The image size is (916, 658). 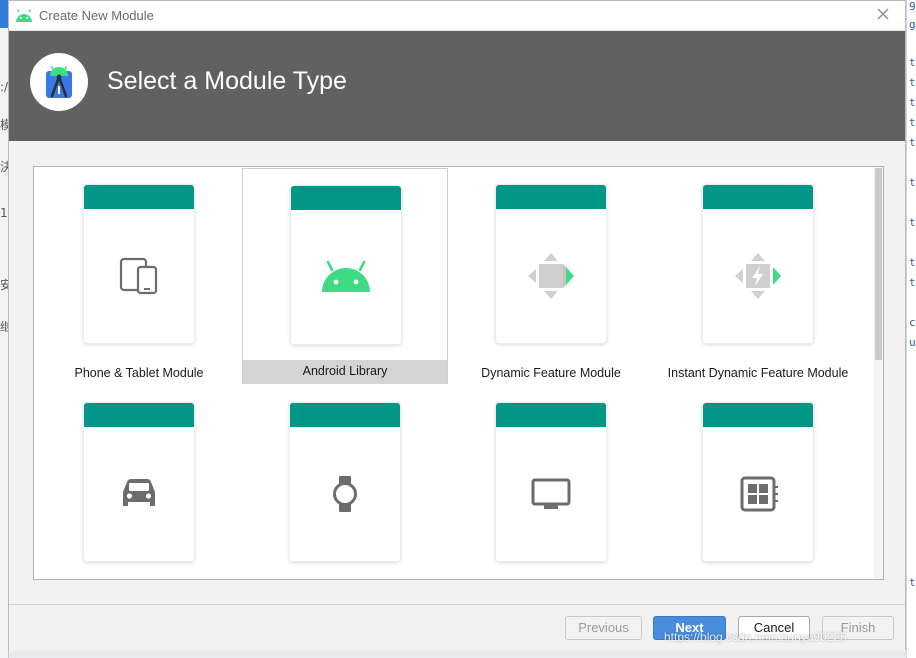 What do you see at coordinates (912, 24) in the screenshot?
I see `background-glyph: g` at bounding box center [912, 24].